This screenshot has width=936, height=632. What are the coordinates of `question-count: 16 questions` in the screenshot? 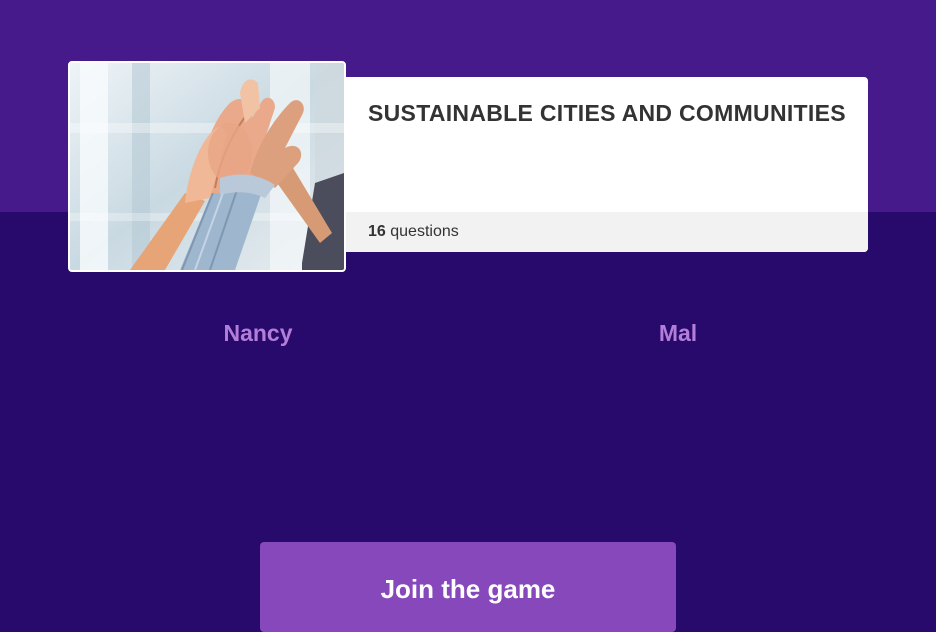 It's located at (413, 232).